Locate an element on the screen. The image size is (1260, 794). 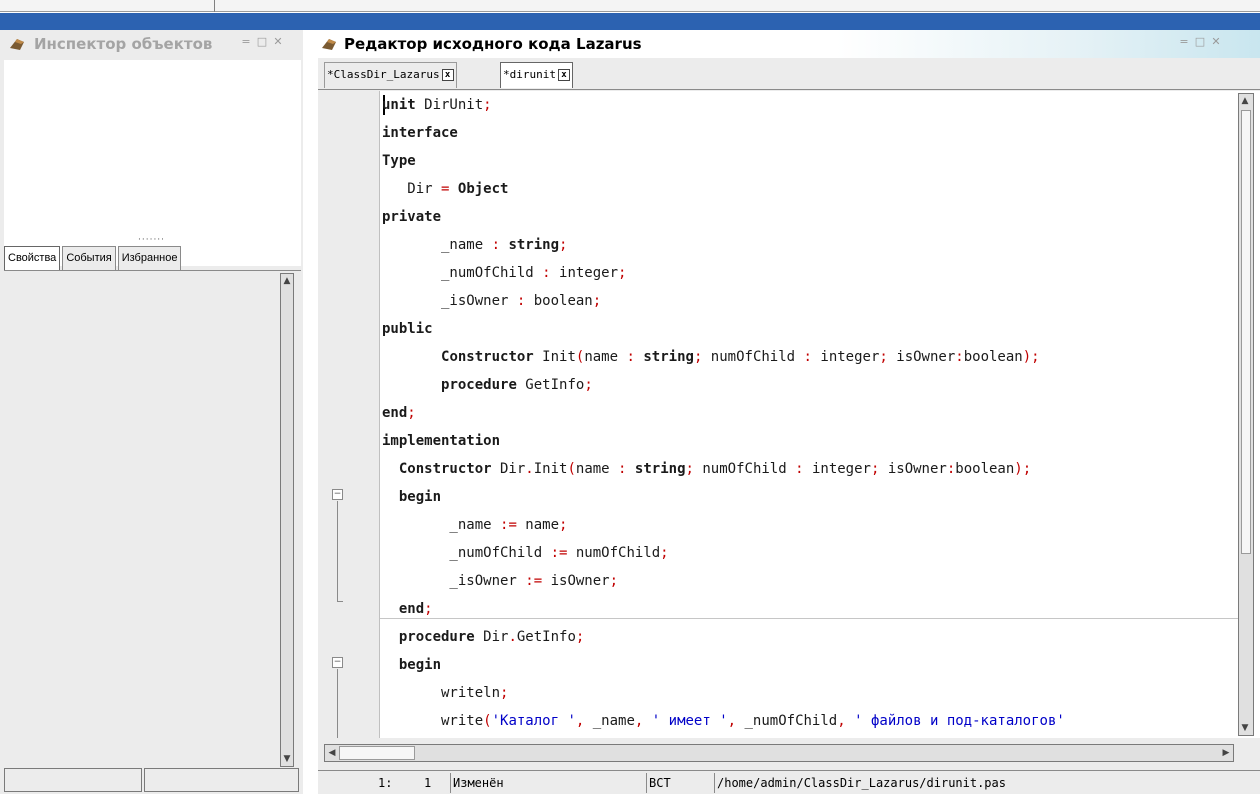
code-line: Dir = Object is located at coordinates (445, 189).